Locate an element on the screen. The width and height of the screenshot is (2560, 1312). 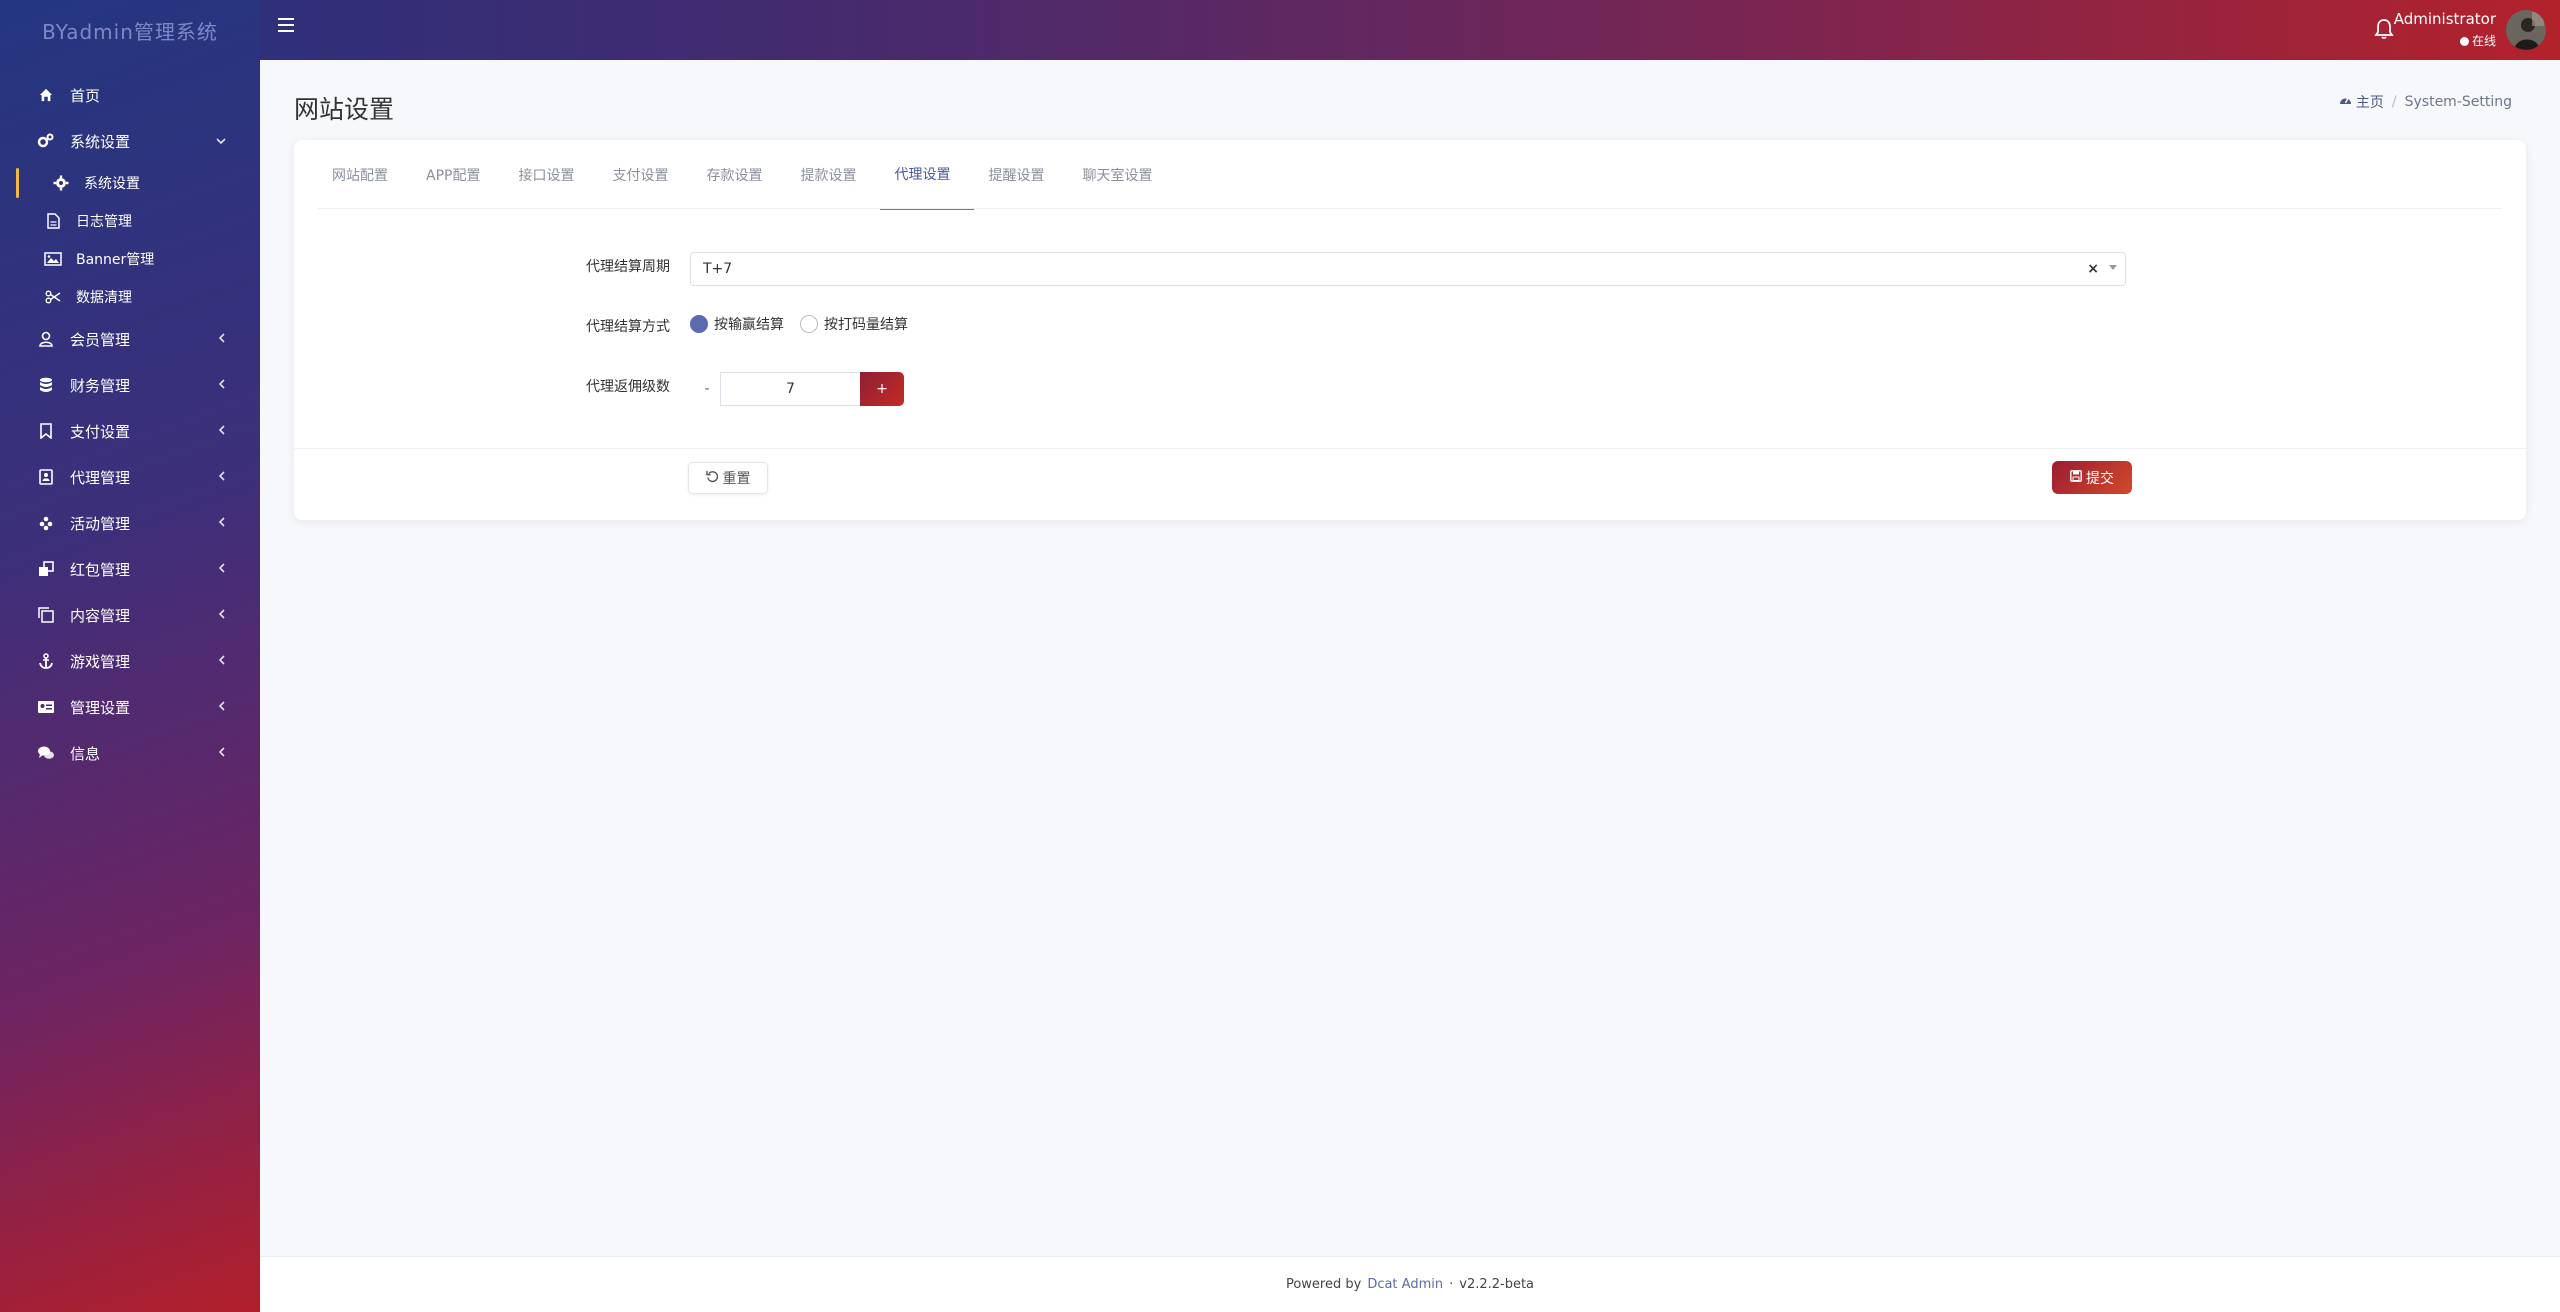
sidebar-item-payment-settings: 支付设置 is located at coordinates (130, 431).